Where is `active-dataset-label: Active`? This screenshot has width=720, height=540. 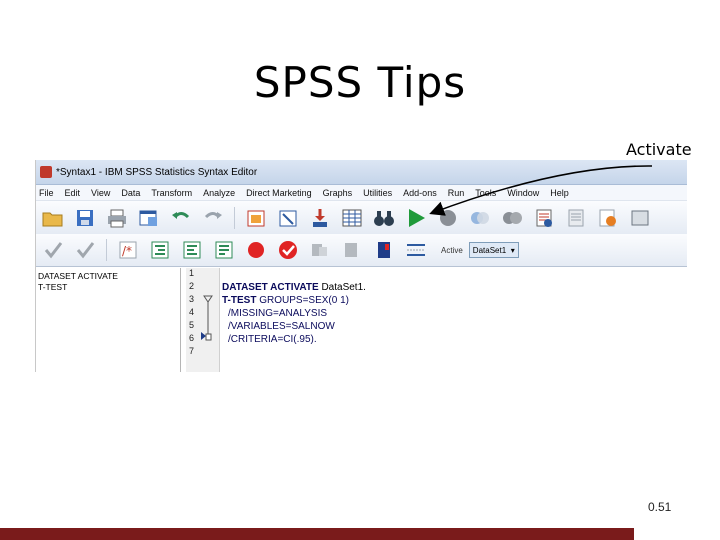
active-dataset-label: Active is located at coordinates (452, 250).